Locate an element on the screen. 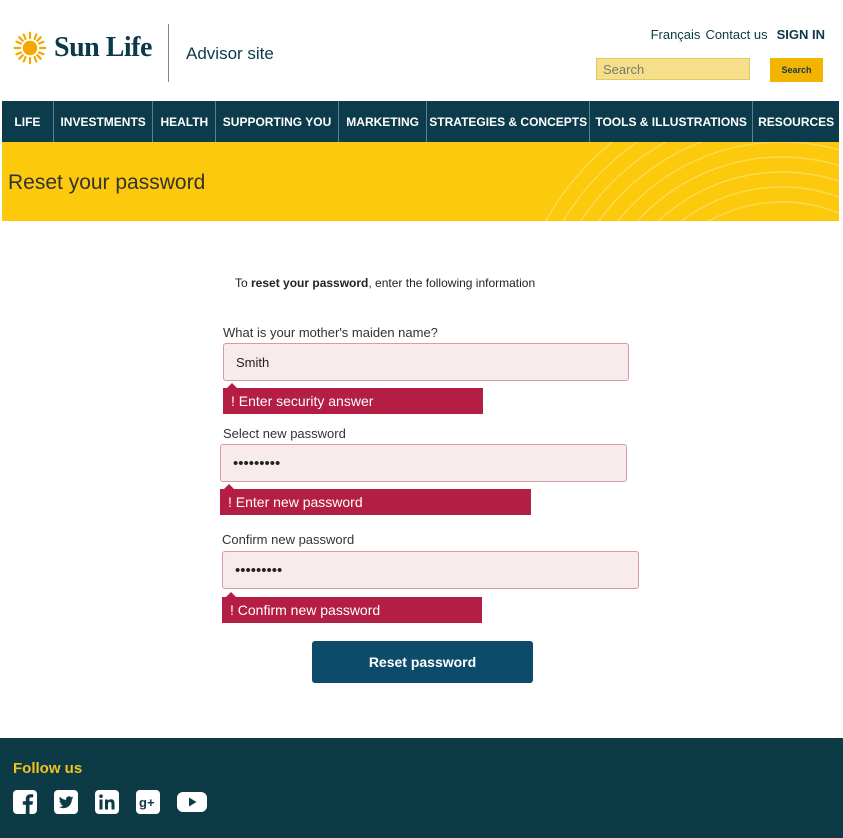 The width and height of the screenshot is (843, 838). google-plus-icon: g+ is located at coordinates (148, 802).